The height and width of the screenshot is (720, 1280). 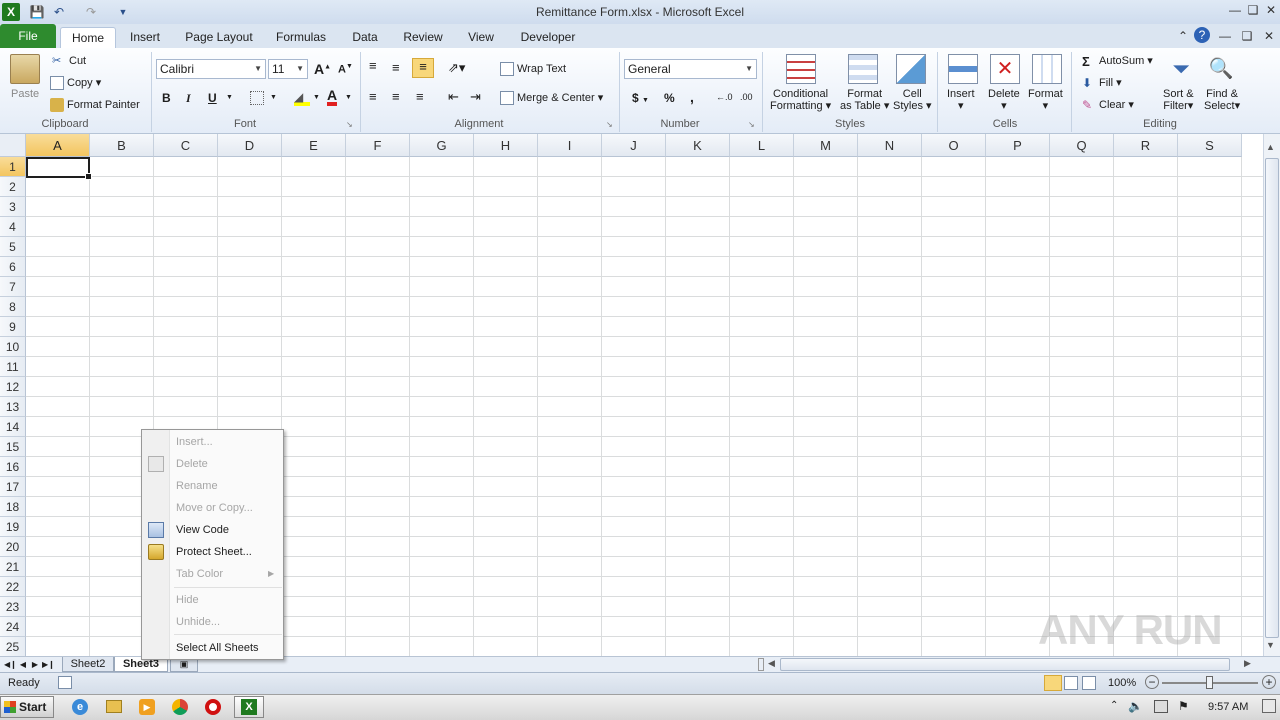 What do you see at coordinates (75, 83) in the screenshot?
I see `copy-button: Copy ▾` at bounding box center [75, 83].